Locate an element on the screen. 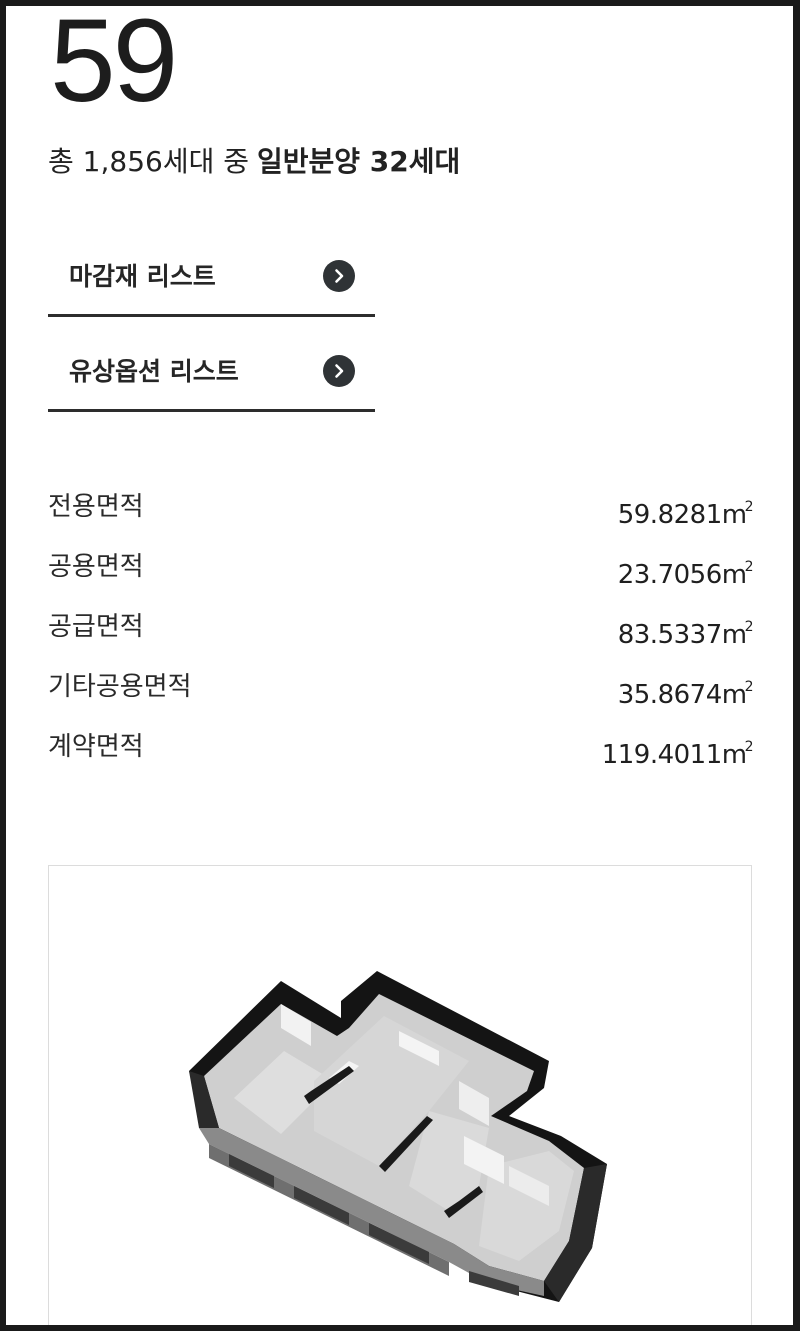 This screenshot has height=1331, width=800. area-name: 계약면적 is located at coordinates (96, 747).